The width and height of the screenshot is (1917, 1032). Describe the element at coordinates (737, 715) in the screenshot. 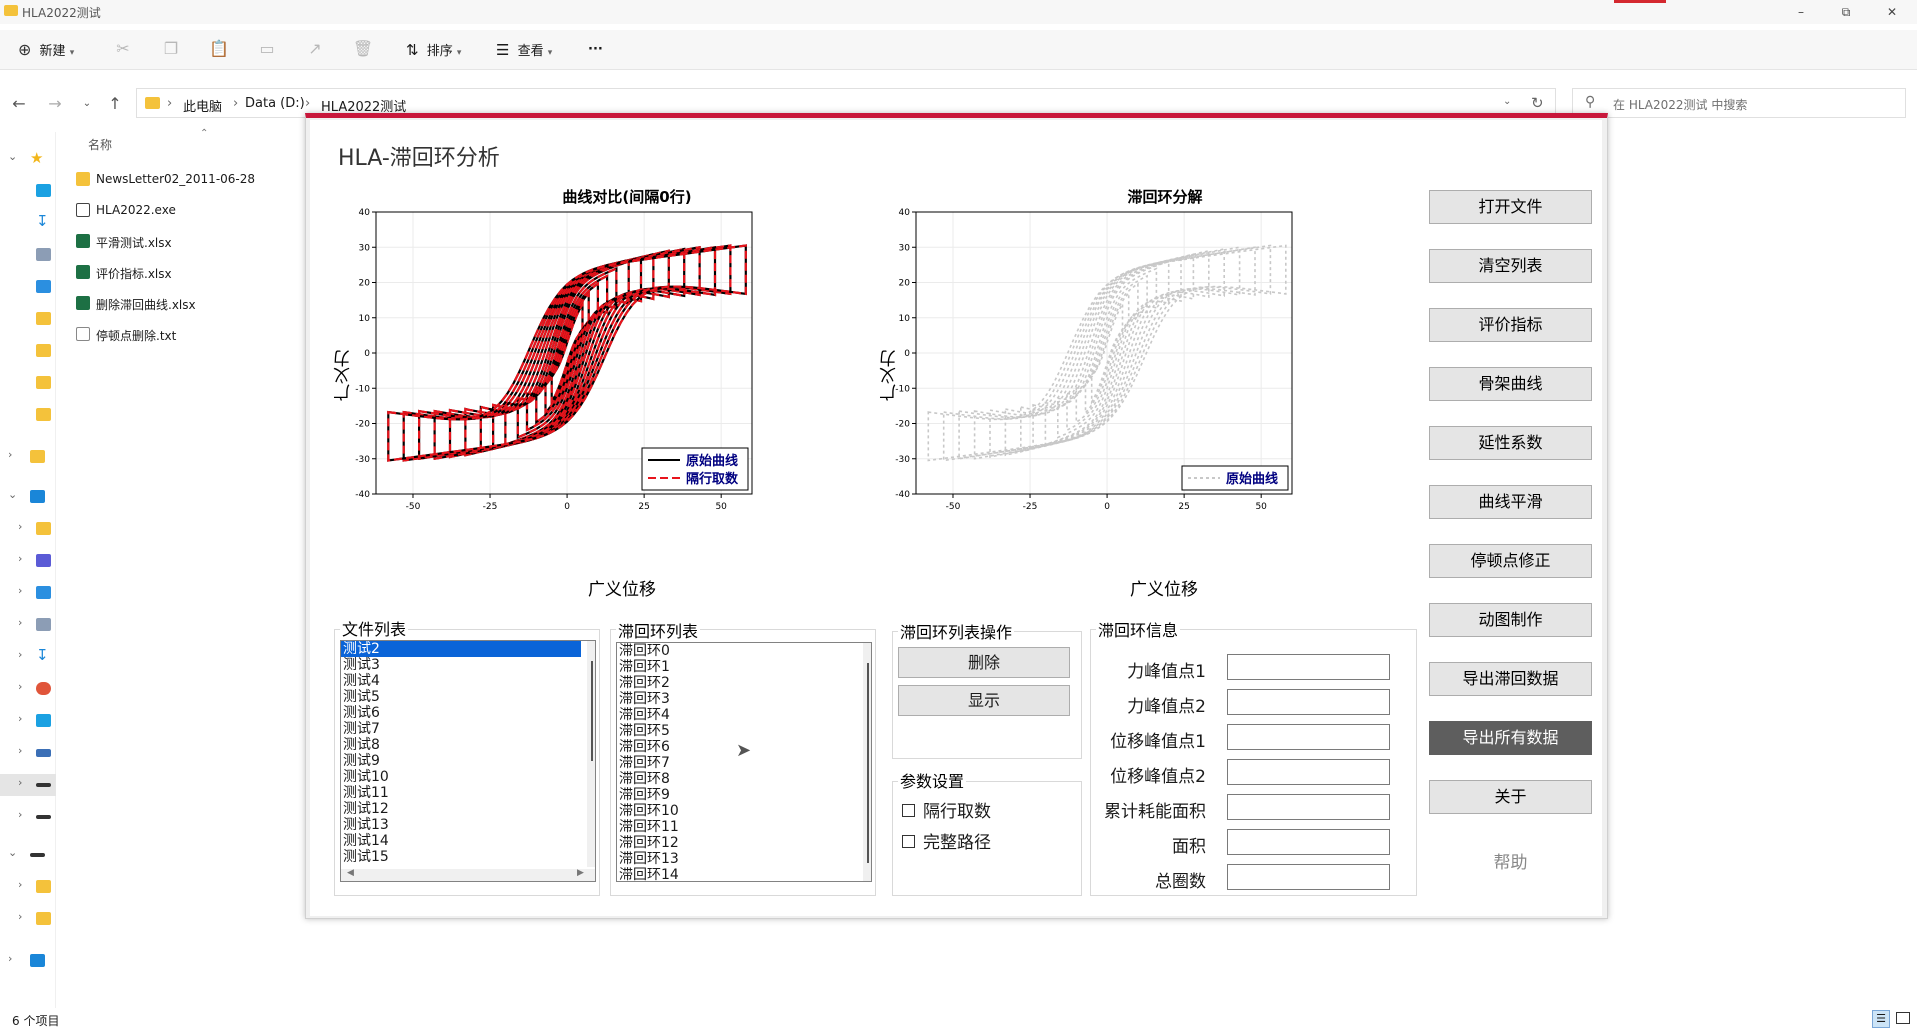

I see `loop-list-item: 滞回环4` at that location.